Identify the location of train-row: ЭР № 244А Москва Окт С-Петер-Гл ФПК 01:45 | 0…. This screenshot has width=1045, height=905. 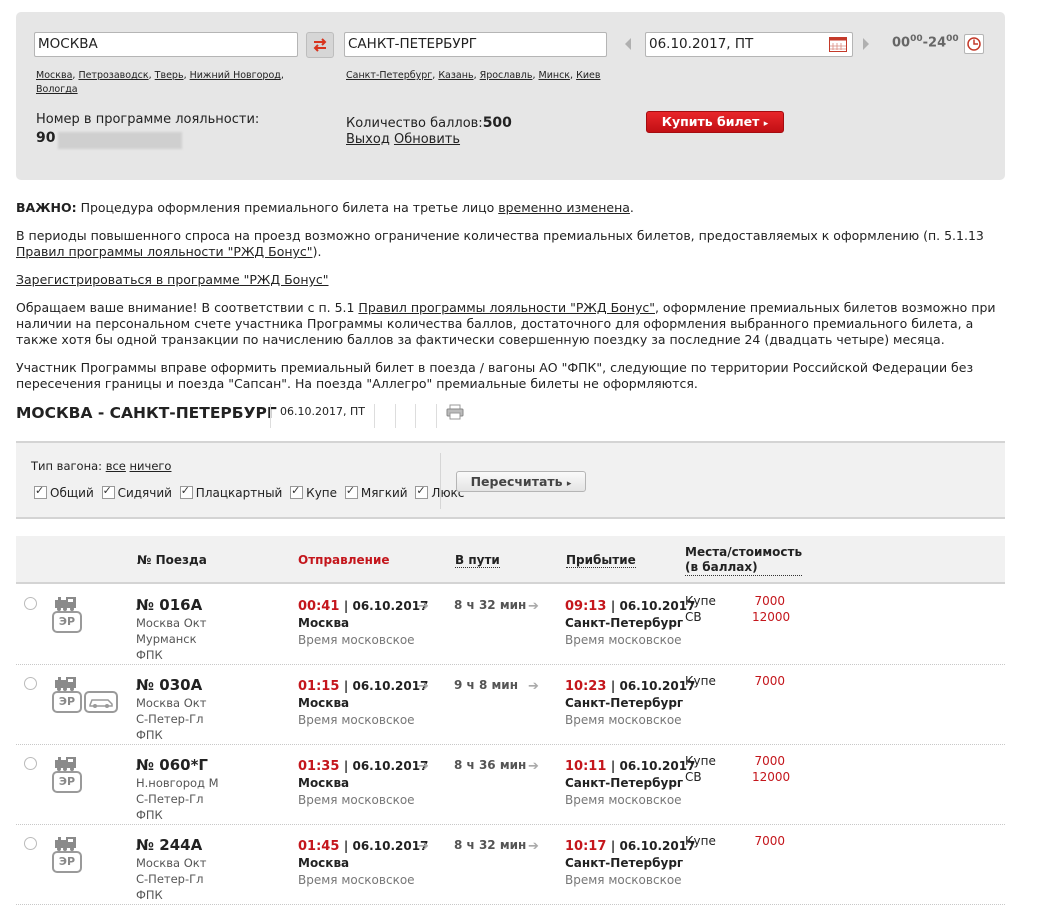
(510, 865).